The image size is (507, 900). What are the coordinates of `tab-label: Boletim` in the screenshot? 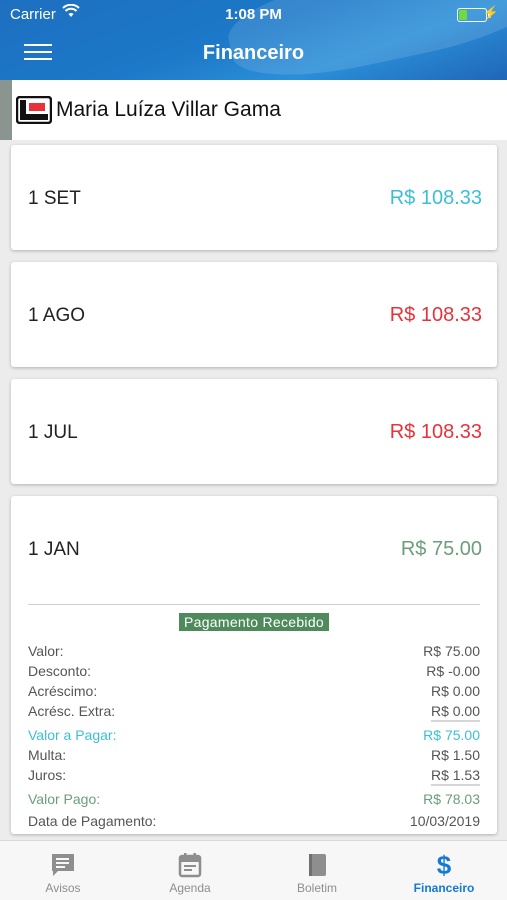 It's located at (316, 888).